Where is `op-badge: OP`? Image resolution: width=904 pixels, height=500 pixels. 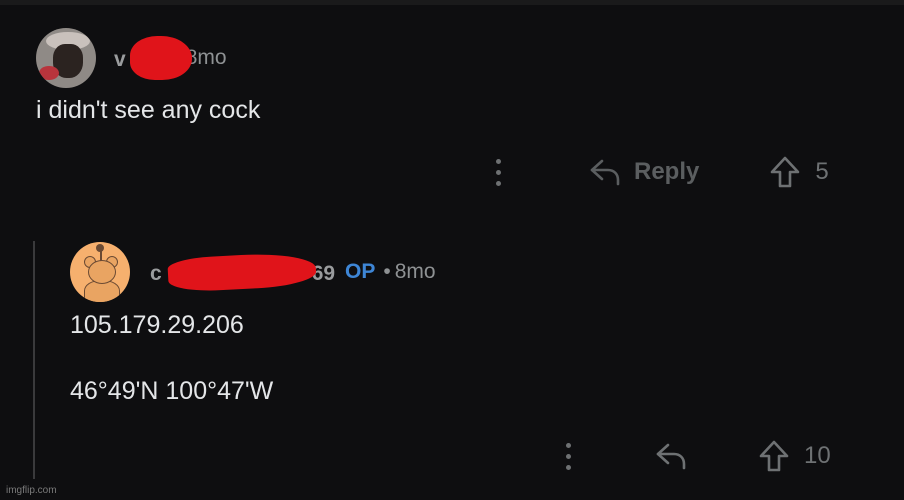 op-badge: OP is located at coordinates (360, 271).